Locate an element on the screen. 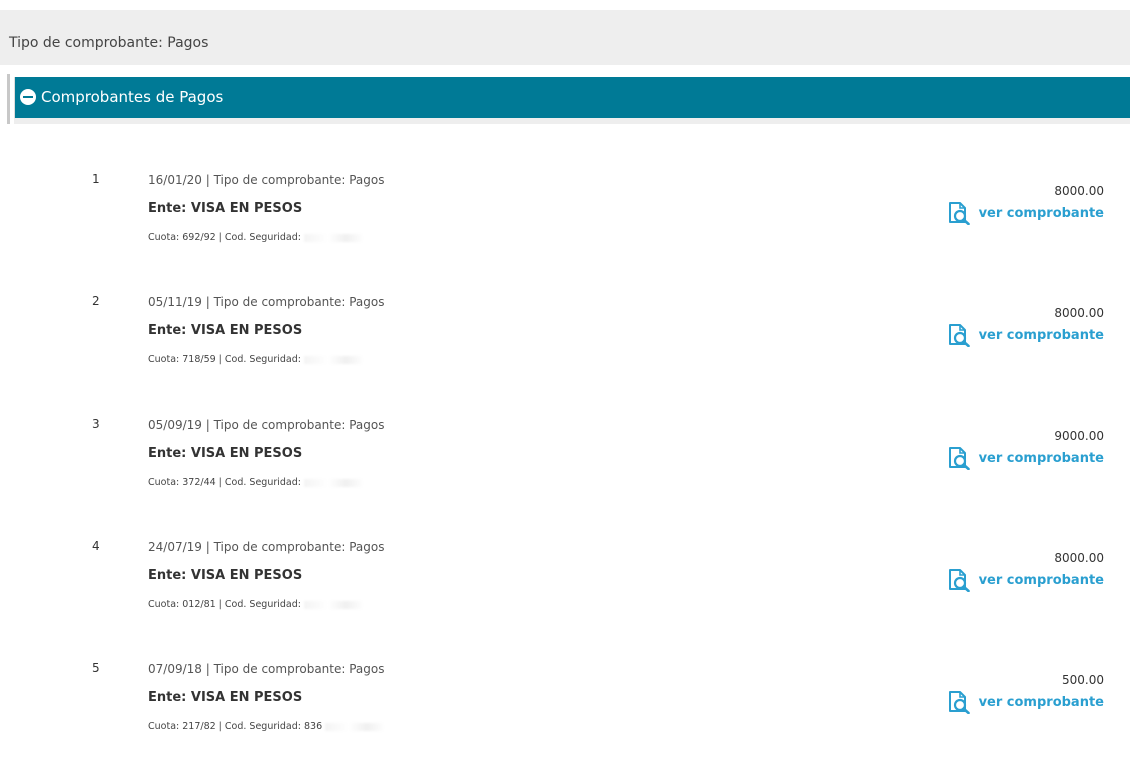  receipt-cuota-security: Cuota: 012/81 | Cod. Seguridad: is located at coordinates (256, 604).